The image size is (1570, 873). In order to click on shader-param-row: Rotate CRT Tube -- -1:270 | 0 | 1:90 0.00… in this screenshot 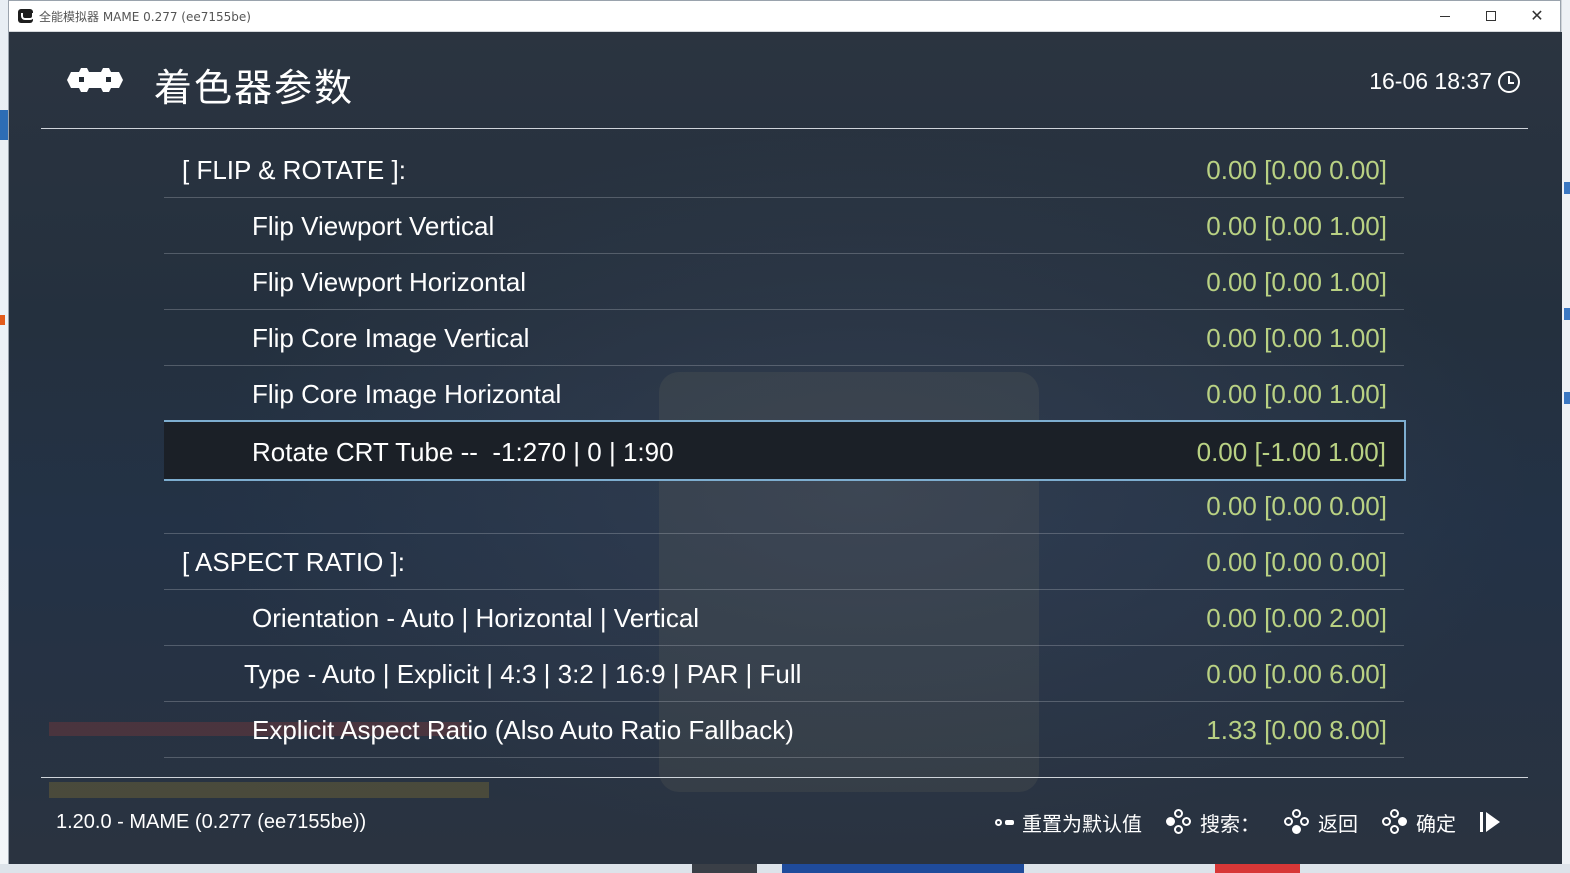, I will do `click(785, 450)`.